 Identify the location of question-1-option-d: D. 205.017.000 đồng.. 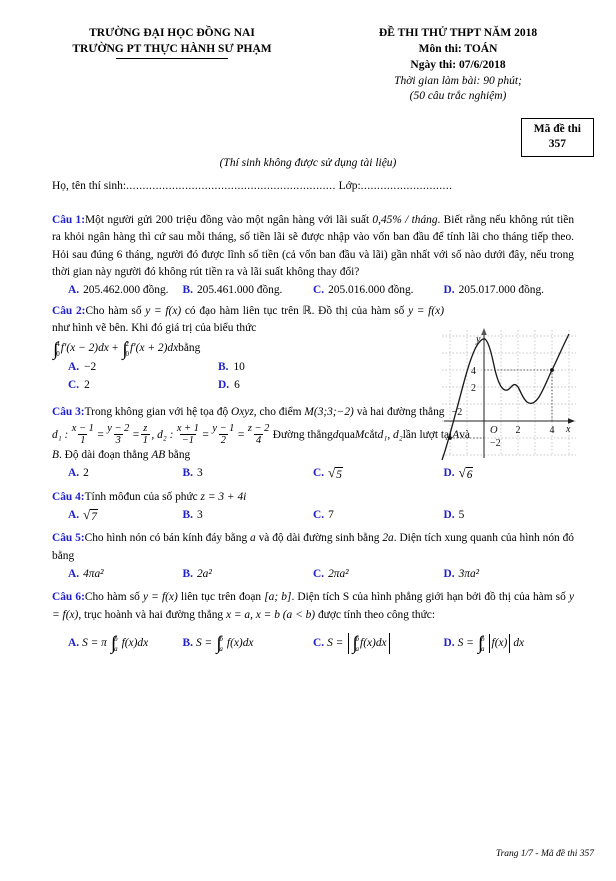
(509, 290).